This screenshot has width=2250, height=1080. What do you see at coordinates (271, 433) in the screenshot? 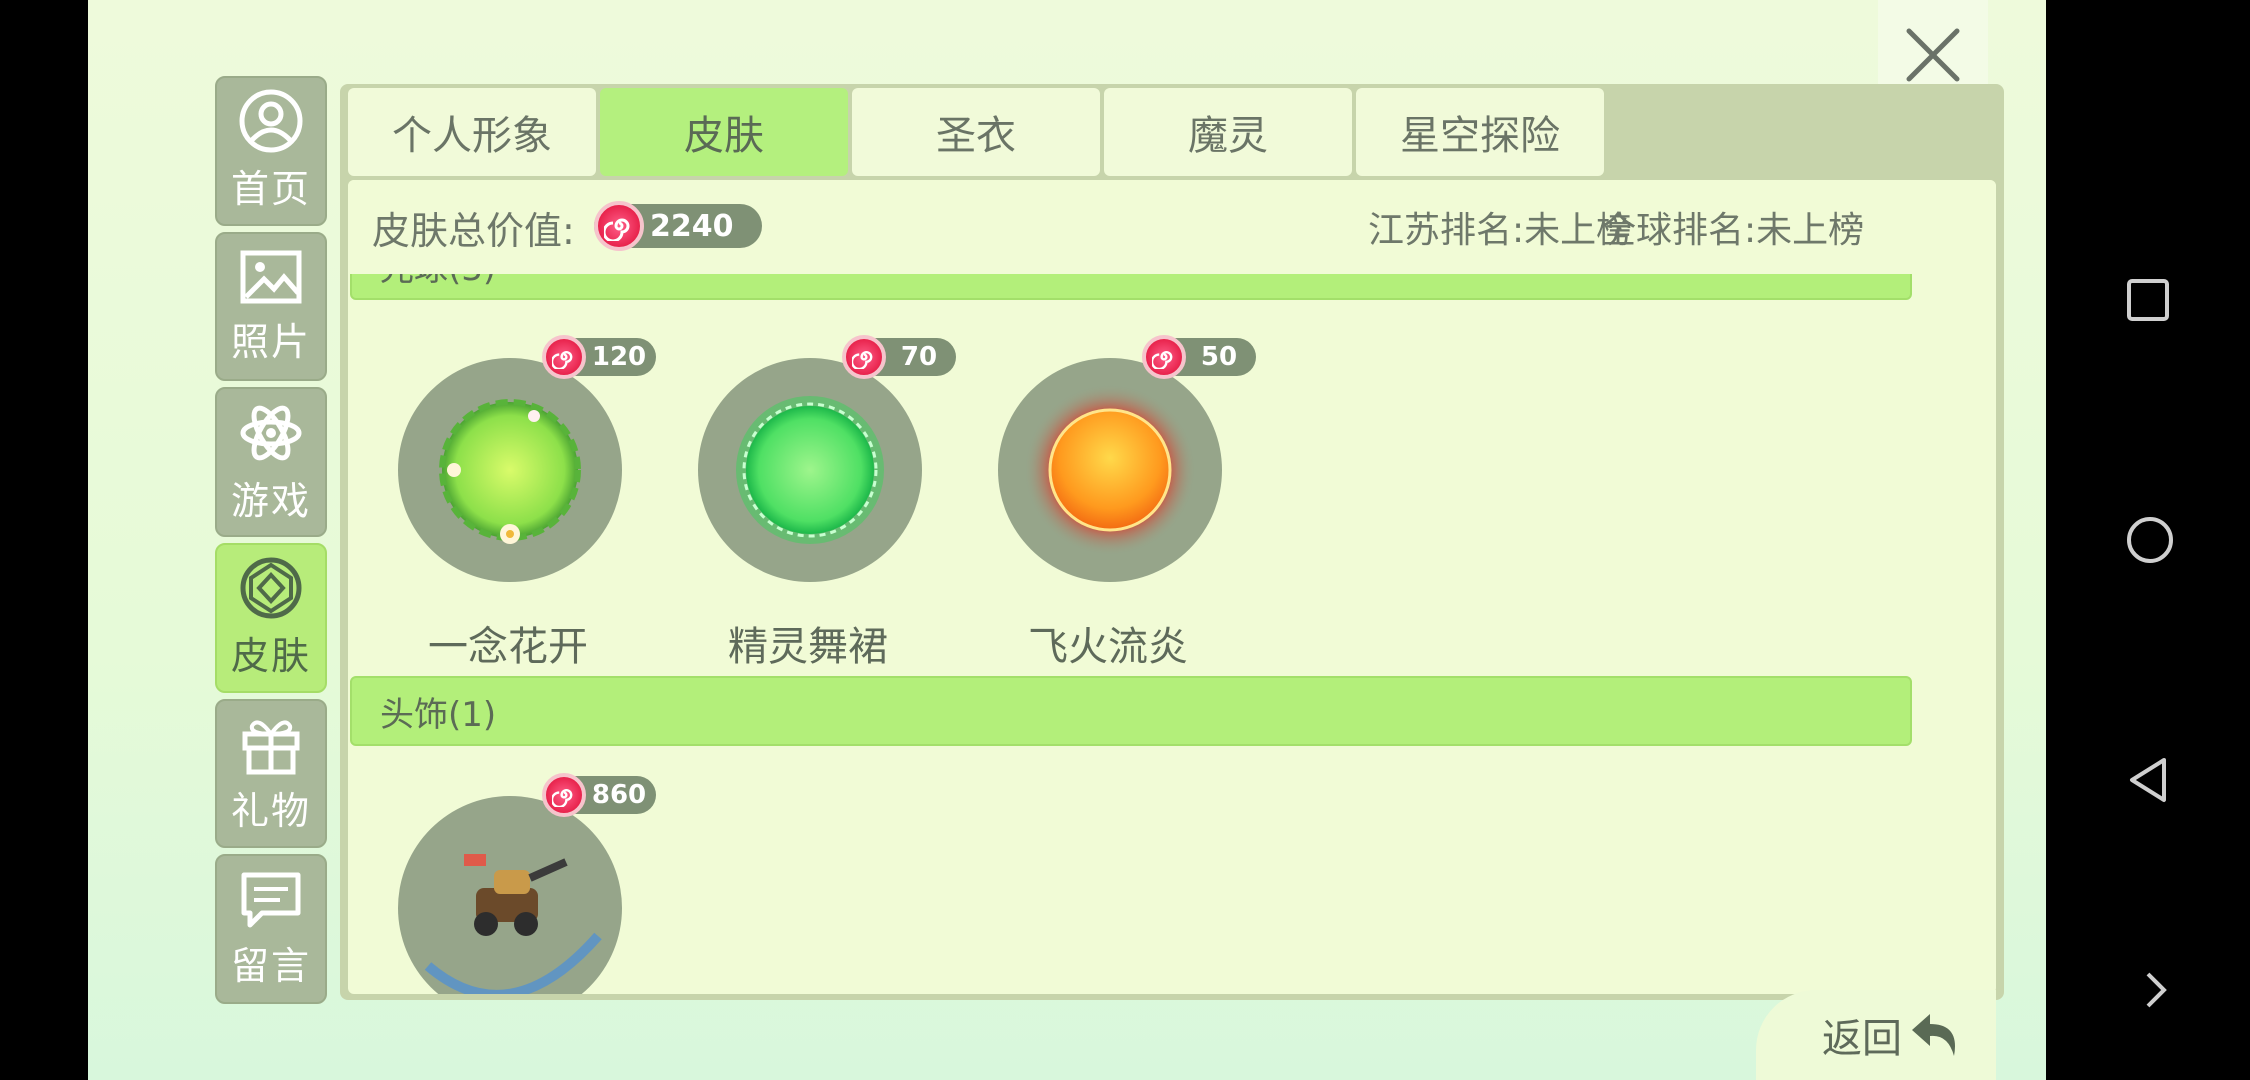
I see `atom-icon` at bounding box center [271, 433].